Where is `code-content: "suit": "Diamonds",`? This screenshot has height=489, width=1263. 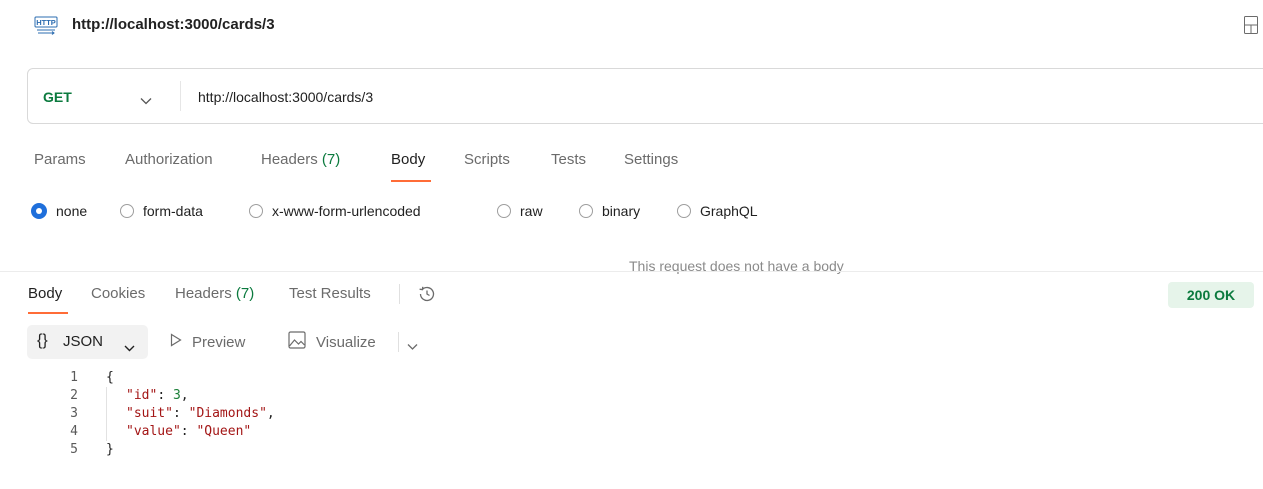
code-content: "suit": "Diamonds", is located at coordinates (200, 414).